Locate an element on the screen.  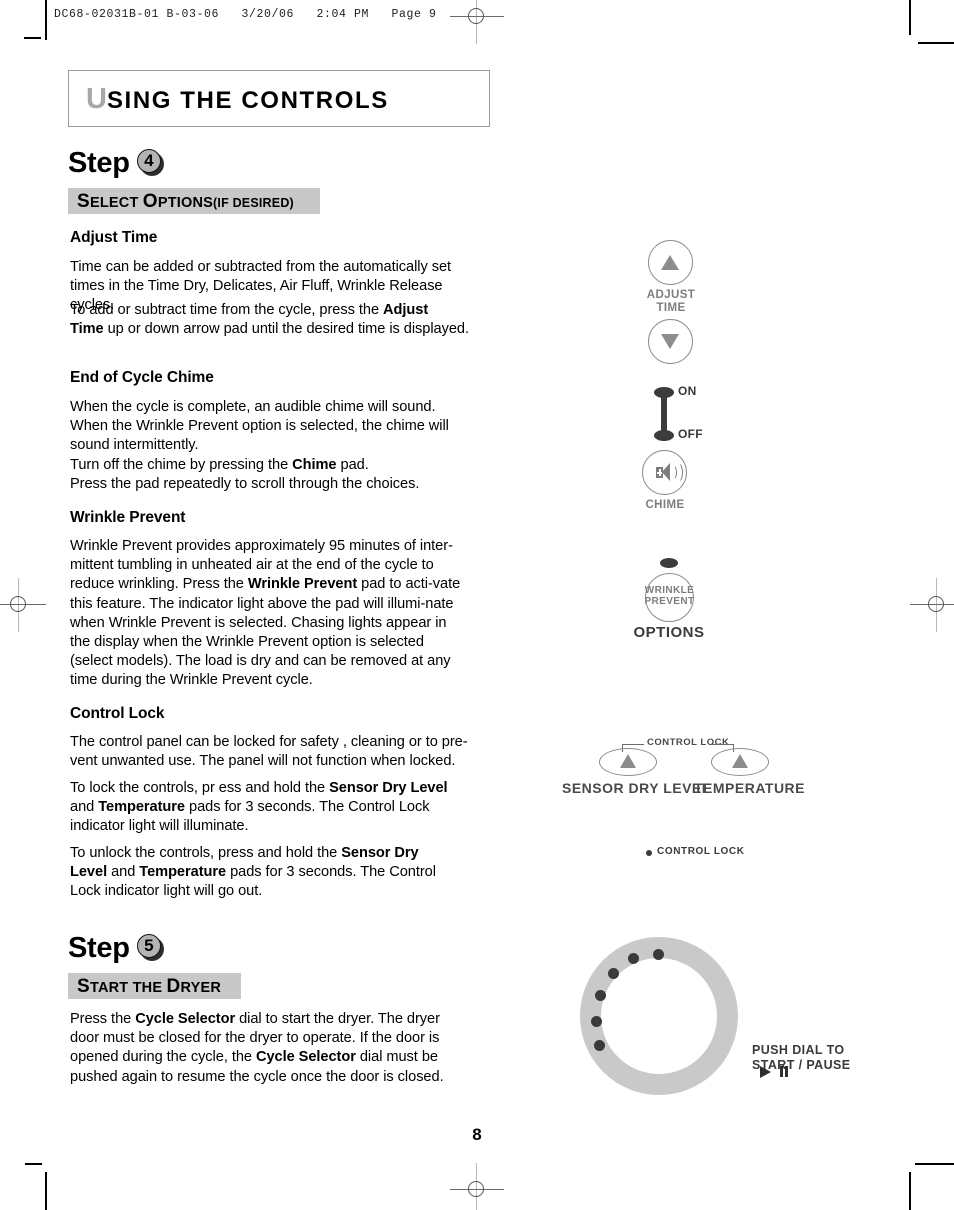
cl-p3-mid: and is located at coordinates (123, 872).